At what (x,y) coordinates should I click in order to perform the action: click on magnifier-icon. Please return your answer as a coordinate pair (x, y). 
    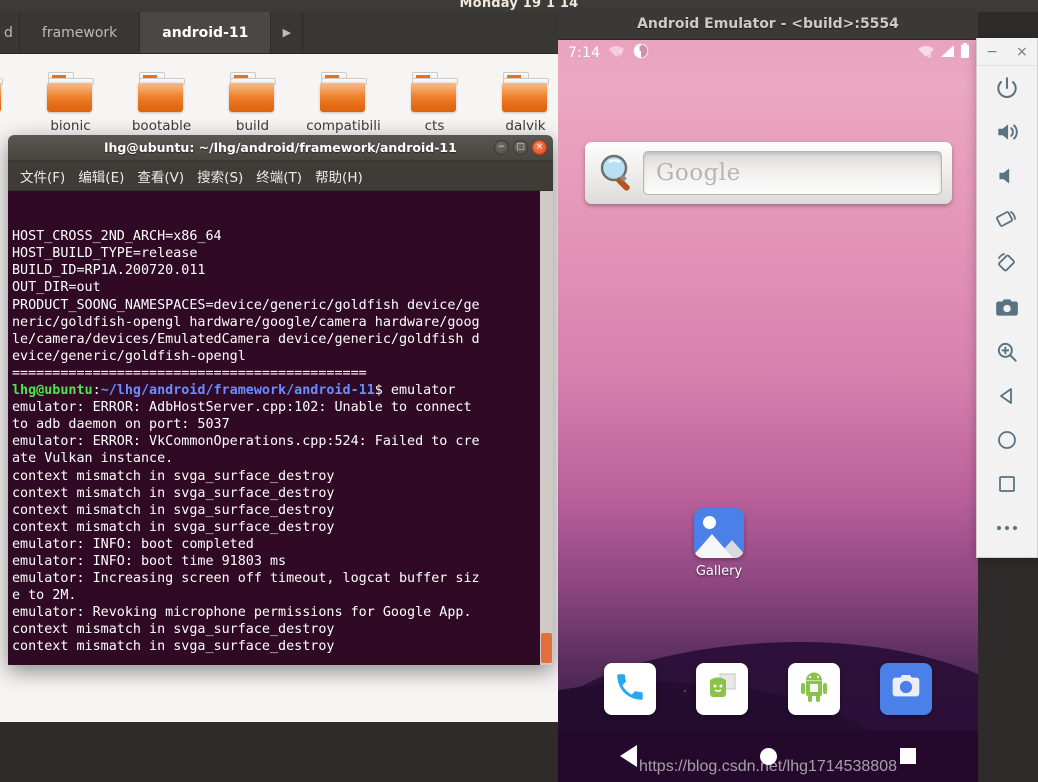
    Looking at the image, I should click on (617, 173).